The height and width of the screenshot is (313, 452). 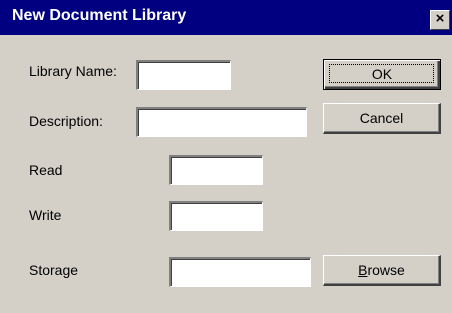 I want to click on description-label: Description:, so click(x=66, y=121).